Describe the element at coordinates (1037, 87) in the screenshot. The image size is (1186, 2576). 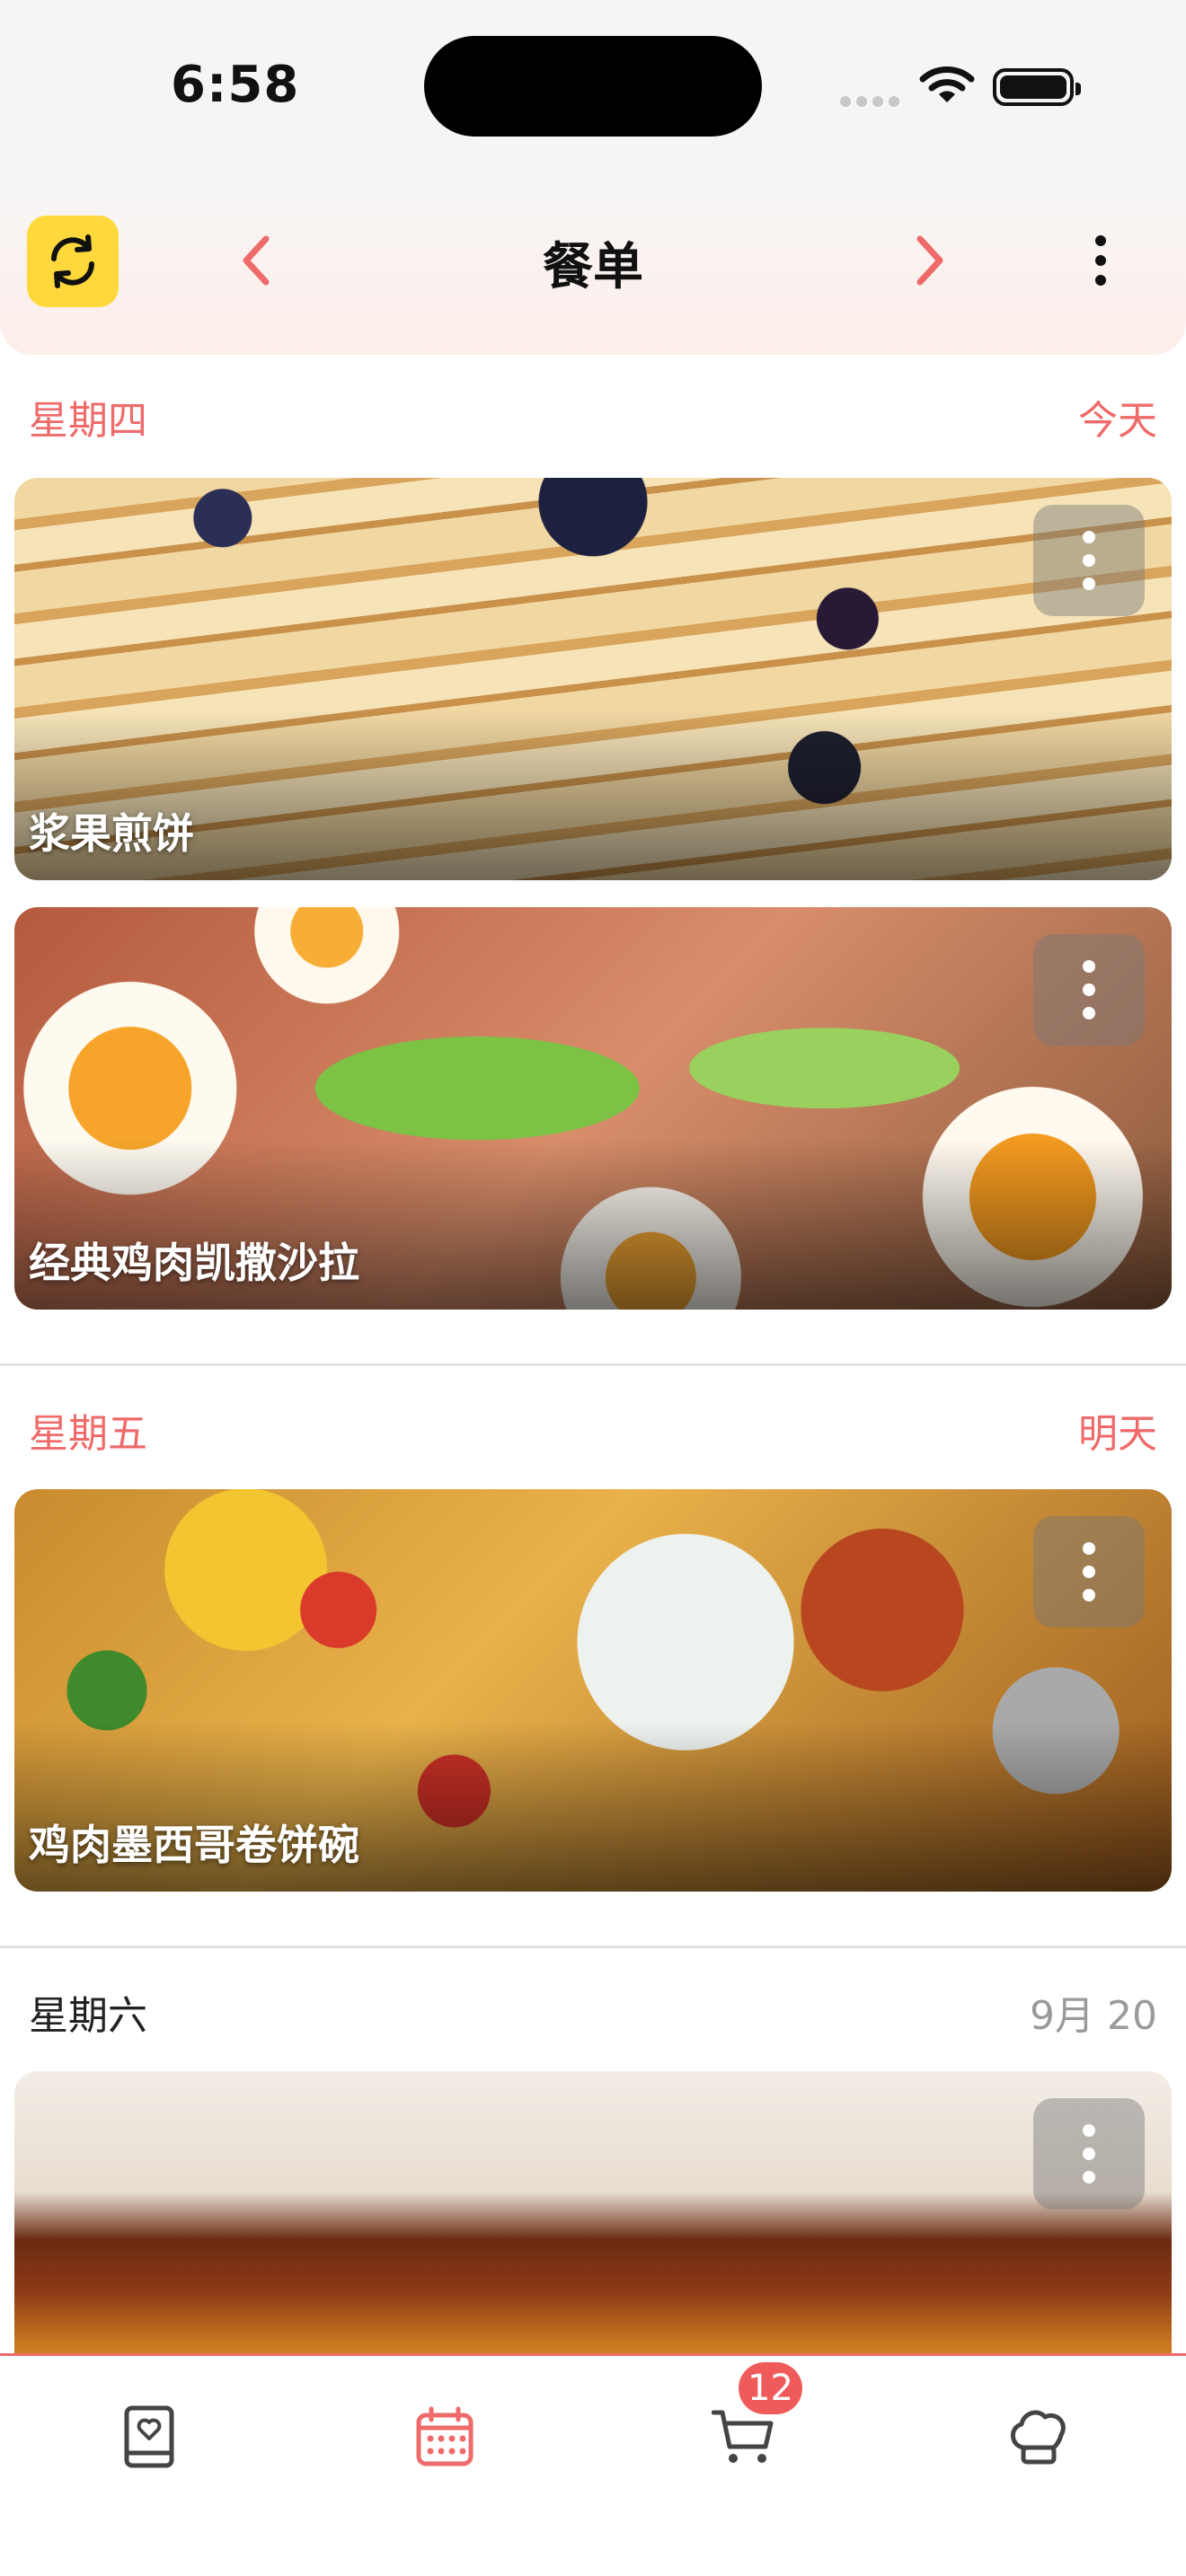
I see `battery-icon` at that location.